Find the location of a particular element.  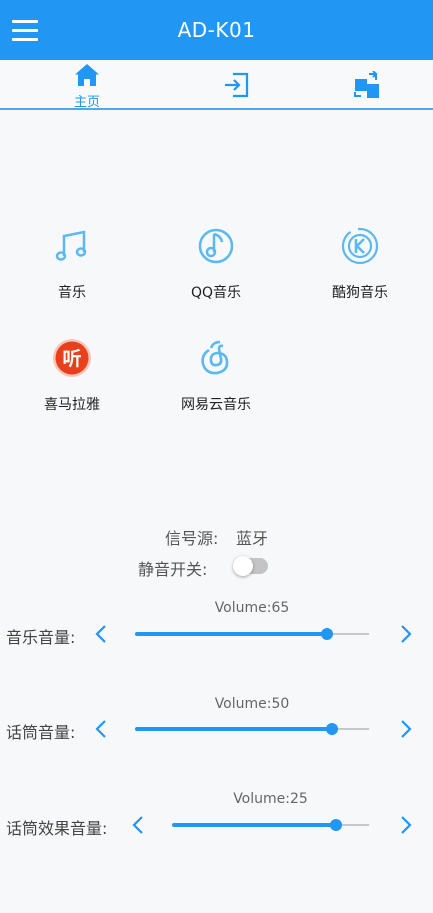

mic-effect-volume-increase-icon is located at coordinates (406, 825).